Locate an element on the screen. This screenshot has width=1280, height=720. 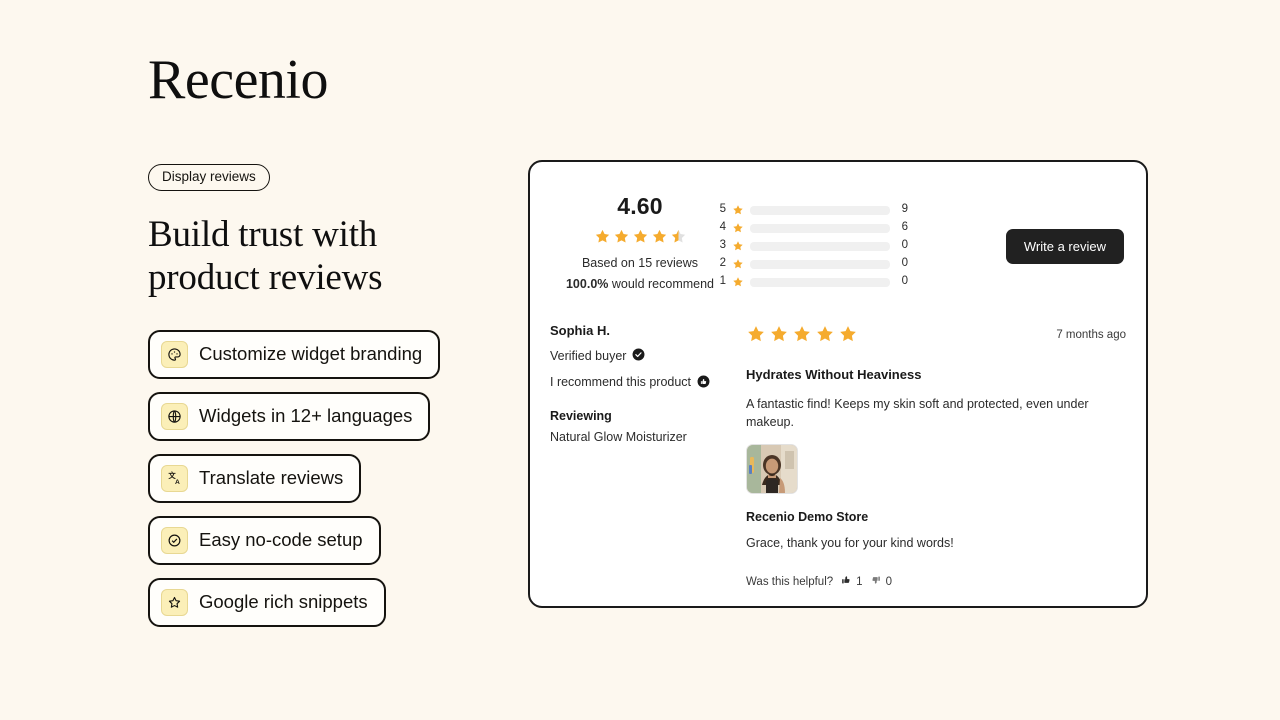
feature-label: Easy no-code setup is located at coordinates (281, 540).